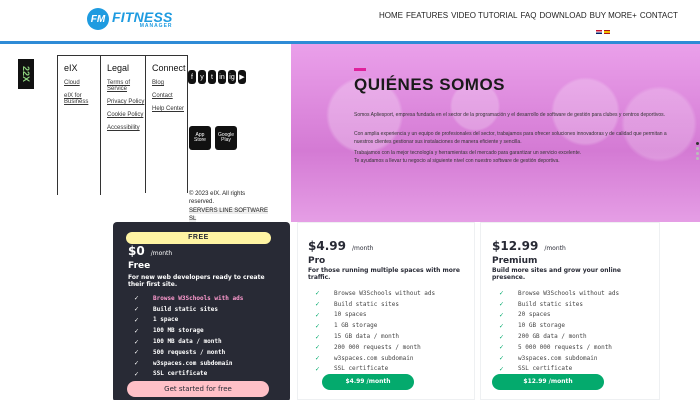 This screenshot has height=400, width=700. I want to click on feature-item: ✓ 1 space, so click(187, 320).